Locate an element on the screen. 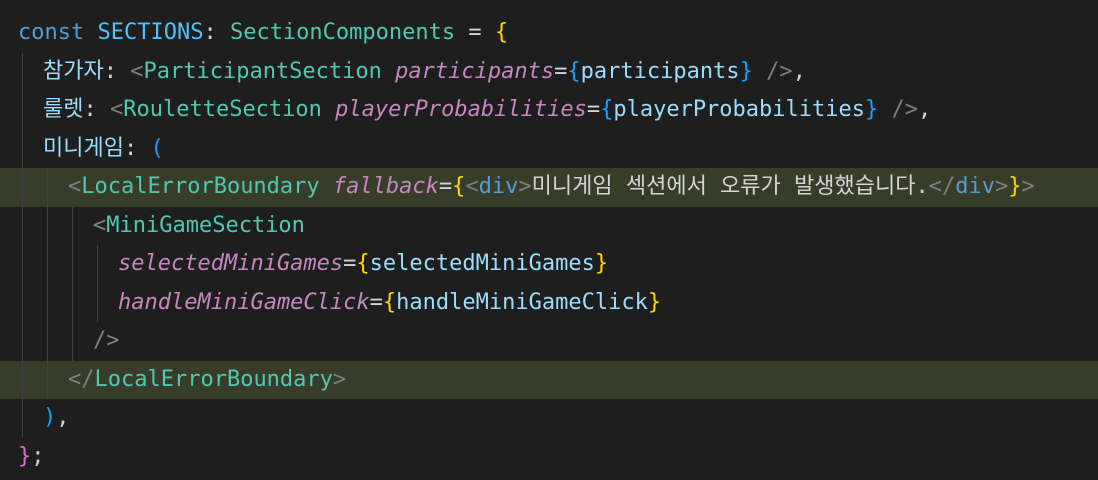 This screenshot has width=1098, height=480. code-line: <MiniGameSection is located at coordinates (549, 225).